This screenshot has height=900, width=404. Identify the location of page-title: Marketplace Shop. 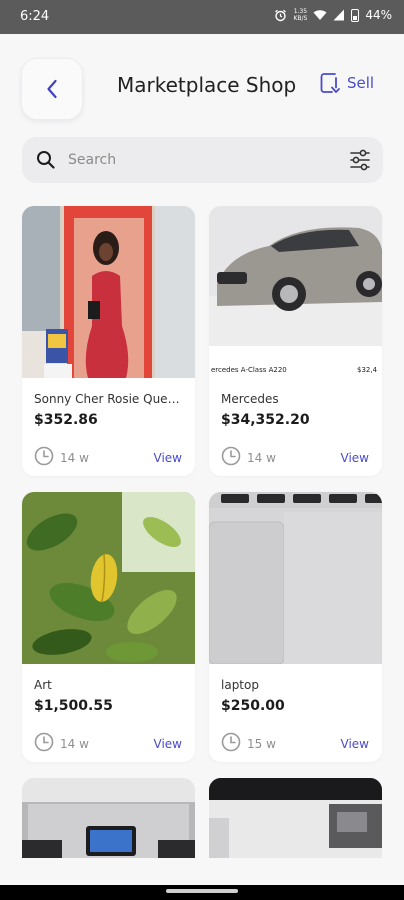
(207, 85).